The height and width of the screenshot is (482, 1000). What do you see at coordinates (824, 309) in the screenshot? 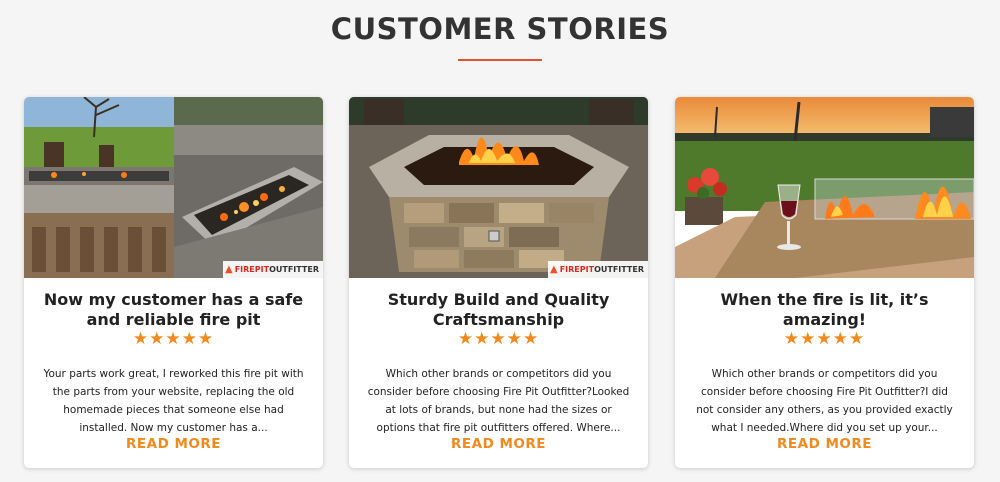
I see `story-title: When the fire is lit, it’s amazing!` at bounding box center [824, 309].